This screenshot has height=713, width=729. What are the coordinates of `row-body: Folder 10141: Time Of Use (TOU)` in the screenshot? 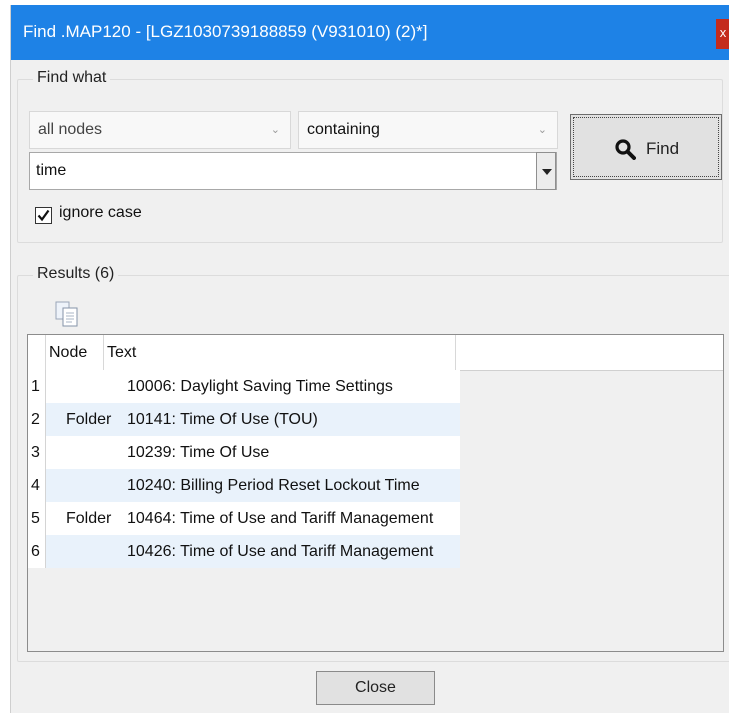 It's located at (253, 419).